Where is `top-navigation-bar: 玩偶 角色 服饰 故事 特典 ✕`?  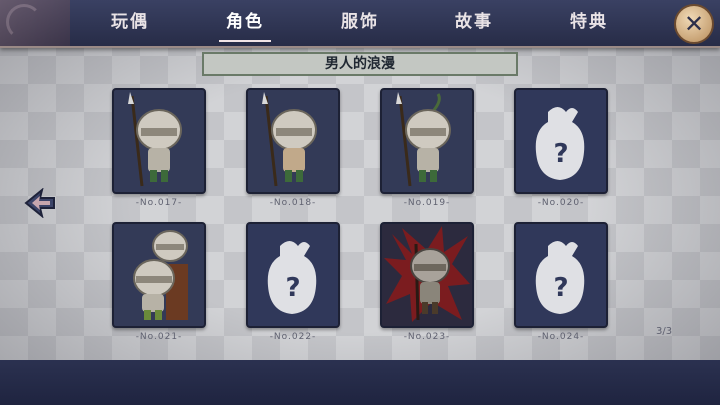 top-navigation-bar: 玩偶 角色 服饰 故事 特典 ✕ is located at coordinates (360, 24).